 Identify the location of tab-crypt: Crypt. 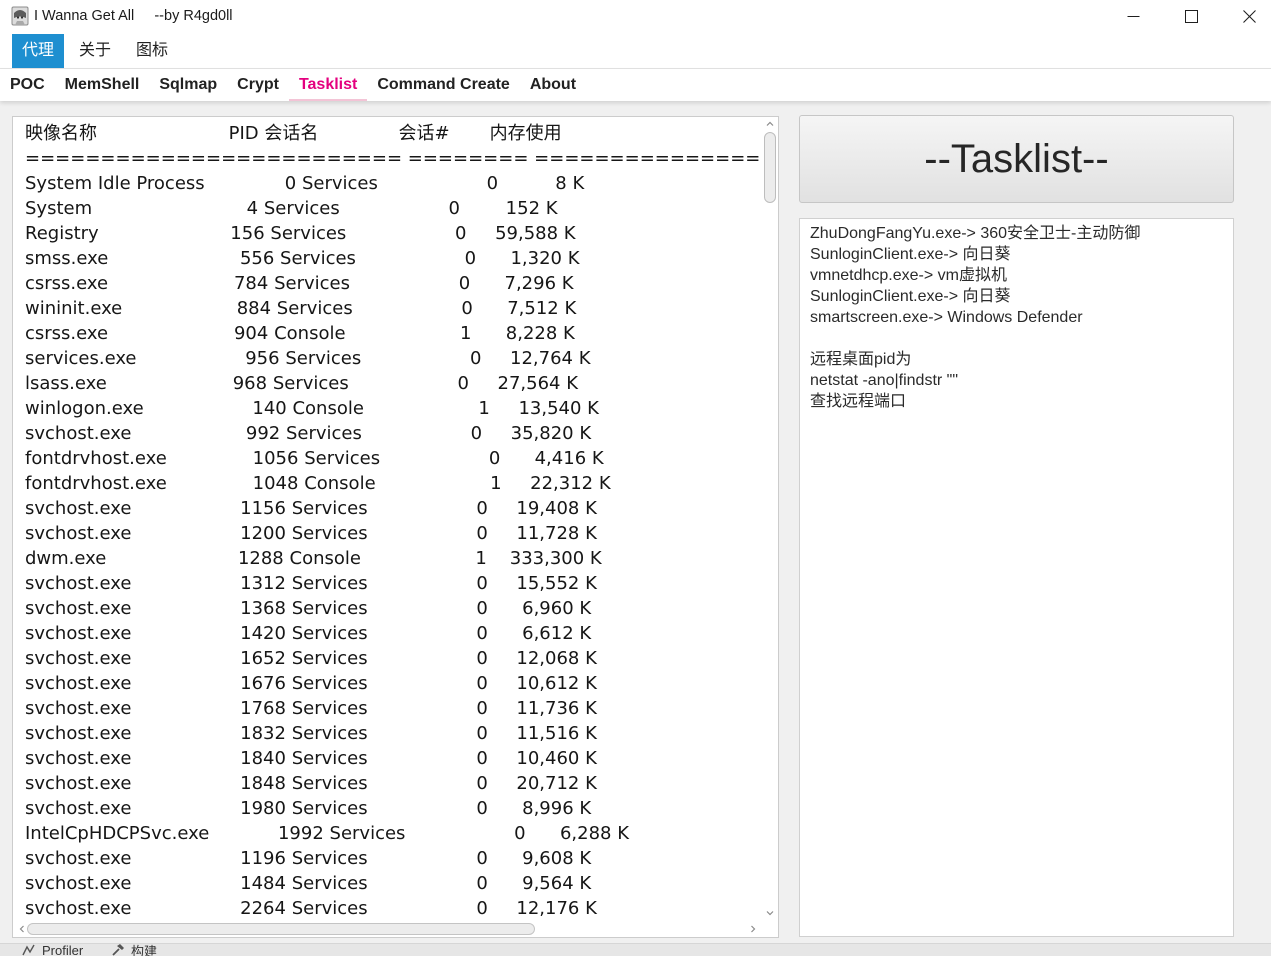
(258, 85).